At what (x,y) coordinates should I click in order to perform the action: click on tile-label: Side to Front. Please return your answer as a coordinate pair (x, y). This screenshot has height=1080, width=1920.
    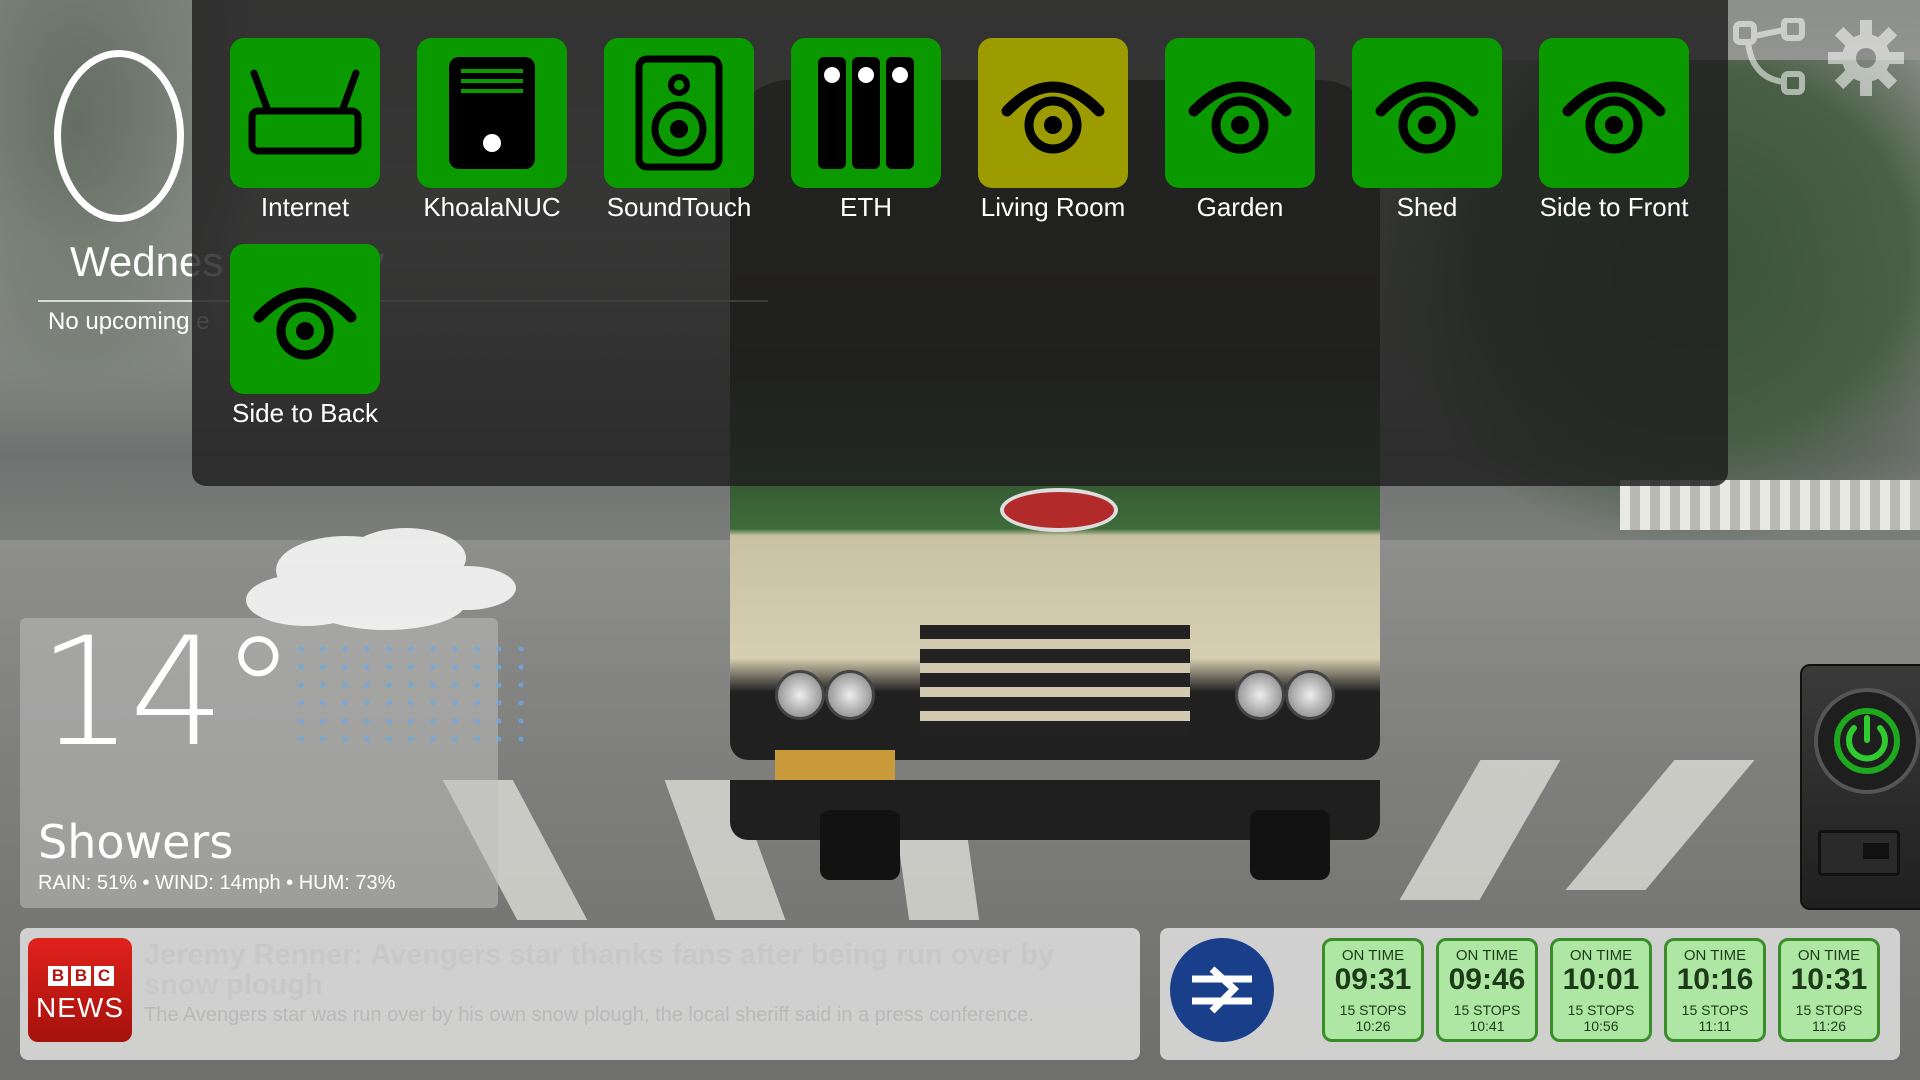
    Looking at the image, I should click on (1614, 207).